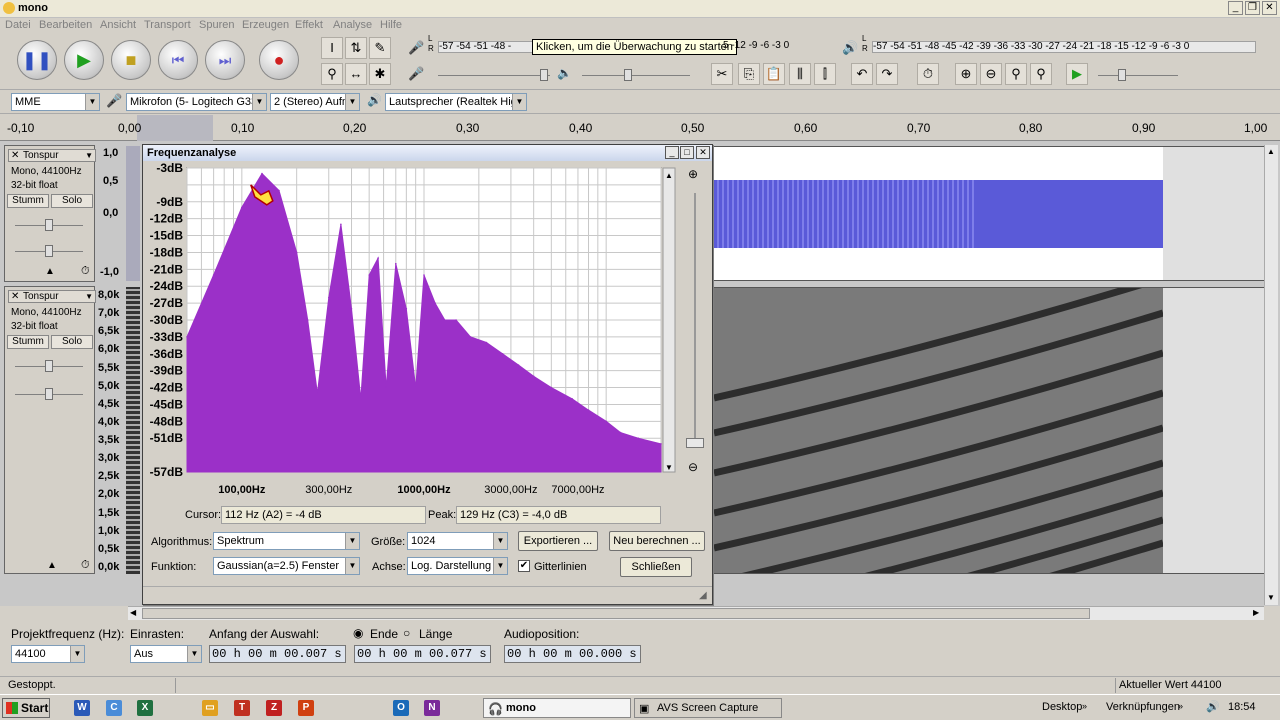 The width and height of the screenshot is (1280, 720). Describe the element at coordinates (391, 25) in the screenshot. I see `menu-hilfe: Hilfe` at that location.